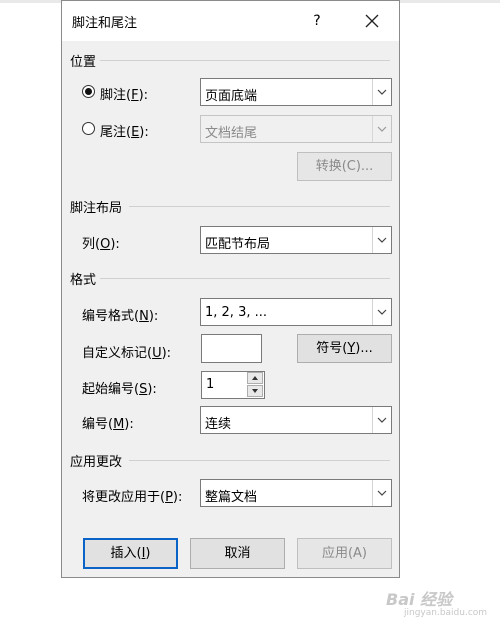 This screenshot has width=500, height=637. Describe the element at coordinates (119, 389) in the screenshot. I see `start-at-label: 起始编号(S):` at that location.